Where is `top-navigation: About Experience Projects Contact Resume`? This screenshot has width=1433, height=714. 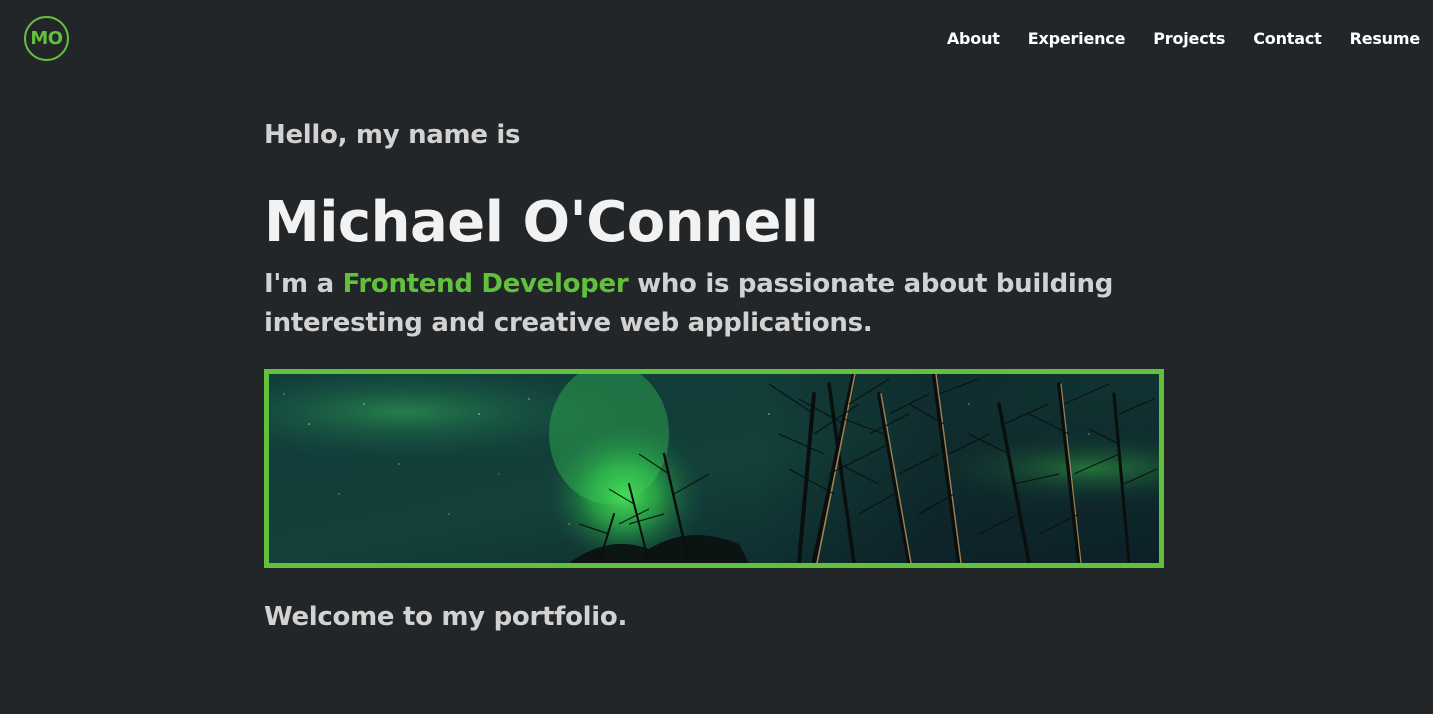 top-navigation: About Experience Projects Contact Resume is located at coordinates (1183, 39).